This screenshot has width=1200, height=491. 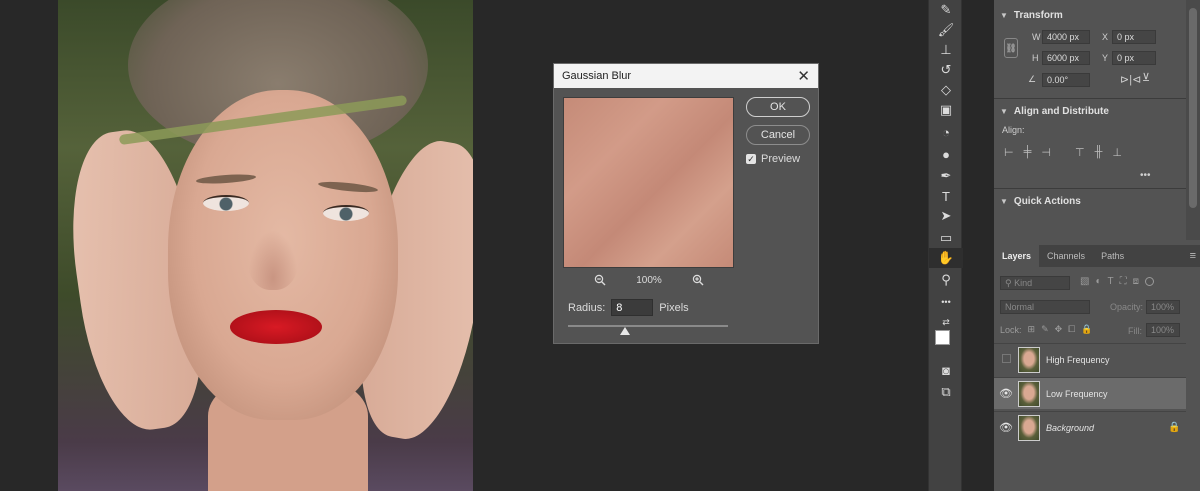 I want to click on preview-checkbox: ✓ Preview, so click(x=773, y=159).